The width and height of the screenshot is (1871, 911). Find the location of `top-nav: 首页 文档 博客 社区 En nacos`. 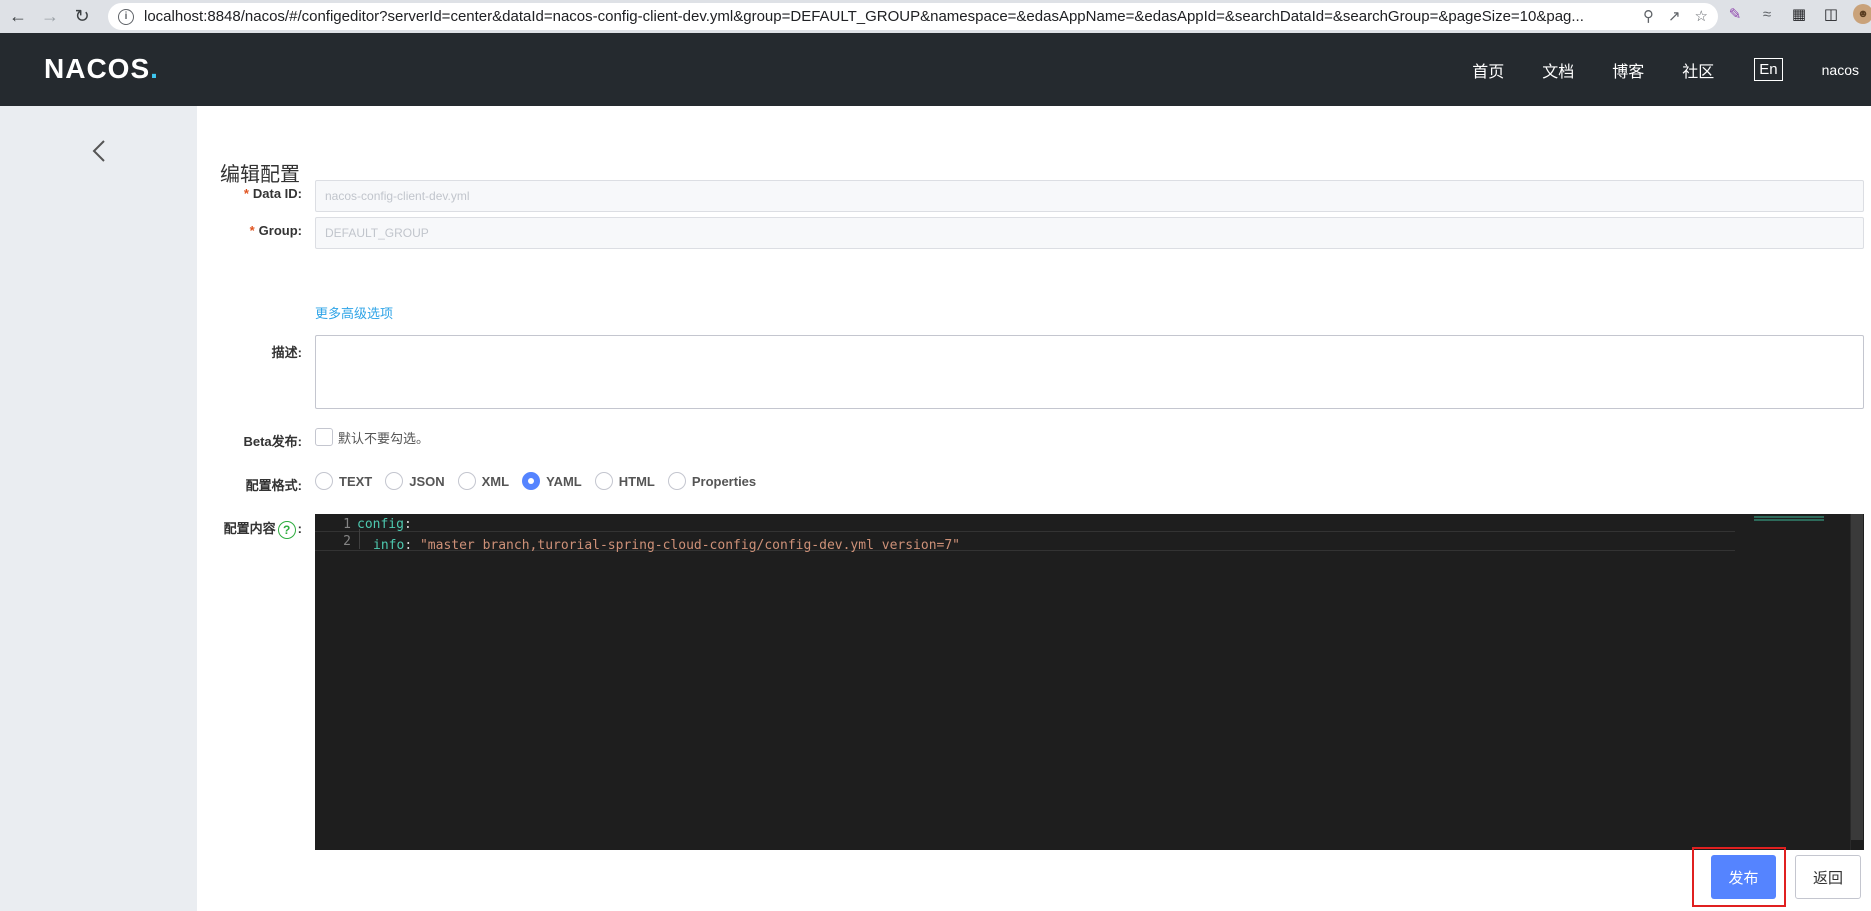

top-nav: 首页 文档 博客 社区 En nacos is located at coordinates (1656, 69).